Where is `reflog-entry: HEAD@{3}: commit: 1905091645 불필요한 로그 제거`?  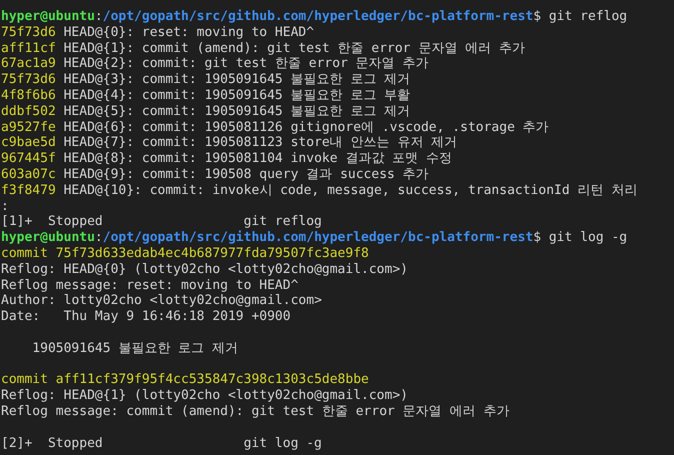 reflog-entry: HEAD@{3}: commit: 1905091645 불필요한 로그 제거 is located at coordinates (237, 80).